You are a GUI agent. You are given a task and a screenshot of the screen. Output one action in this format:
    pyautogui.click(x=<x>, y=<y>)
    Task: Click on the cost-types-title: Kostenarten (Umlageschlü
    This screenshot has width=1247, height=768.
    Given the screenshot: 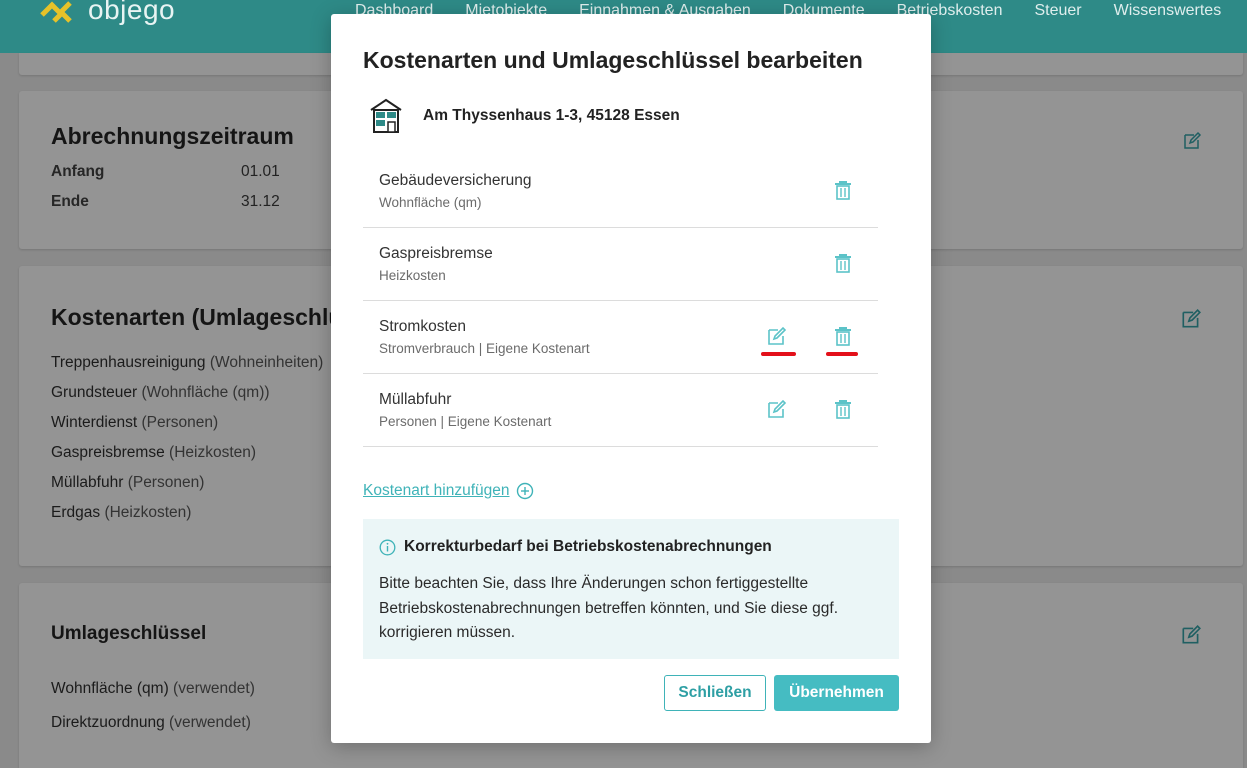 What is the action you would take?
    pyautogui.click(x=197, y=317)
    